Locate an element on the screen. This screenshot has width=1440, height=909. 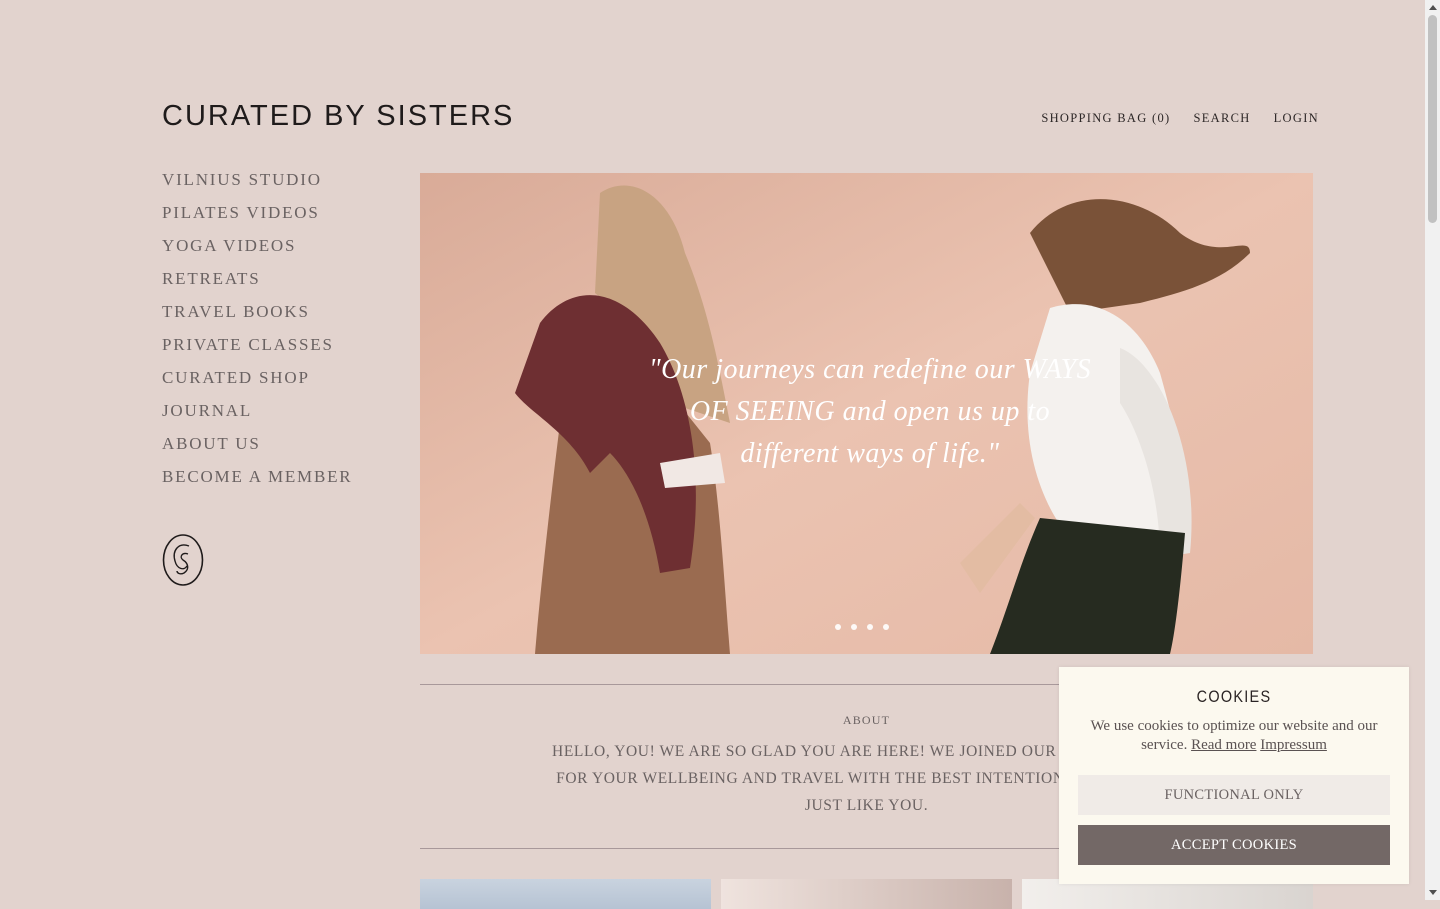
sidebar-item-private-classes: PRIVATE CLASSES is located at coordinates (257, 349).